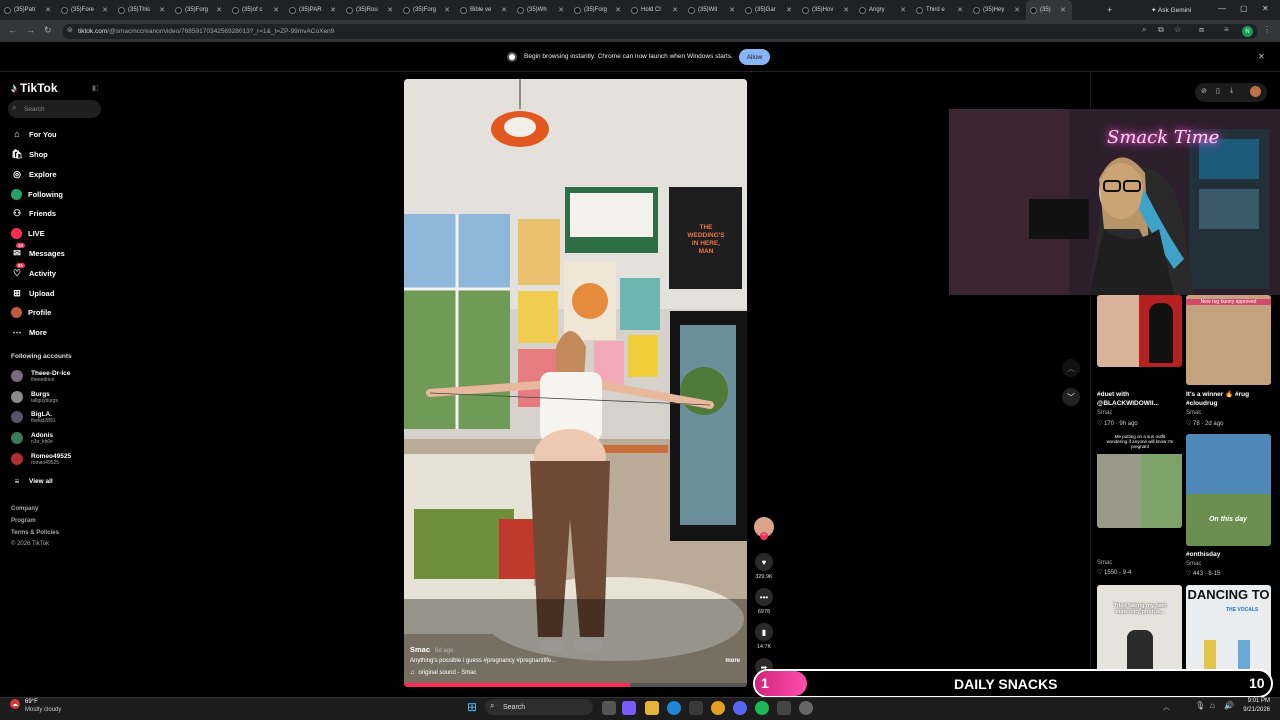 Image resolution: width=1280 pixels, height=720 pixels. What do you see at coordinates (33, 417) in the screenshot?
I see `following-account: BigLA. thekid2891` at bounding box center [33, 417].